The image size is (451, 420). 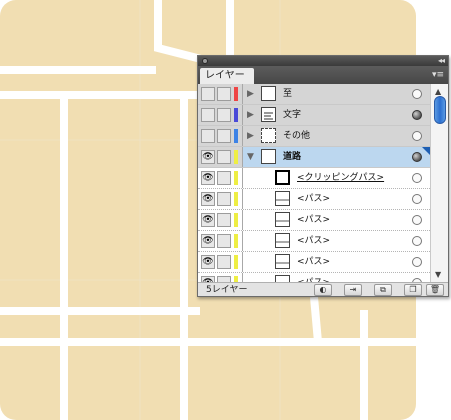 What do you see at coordinates (250, 157) in the screenshot?
I see `disclosure-expanded-icon: ▼` at bounding box center [250, 157].